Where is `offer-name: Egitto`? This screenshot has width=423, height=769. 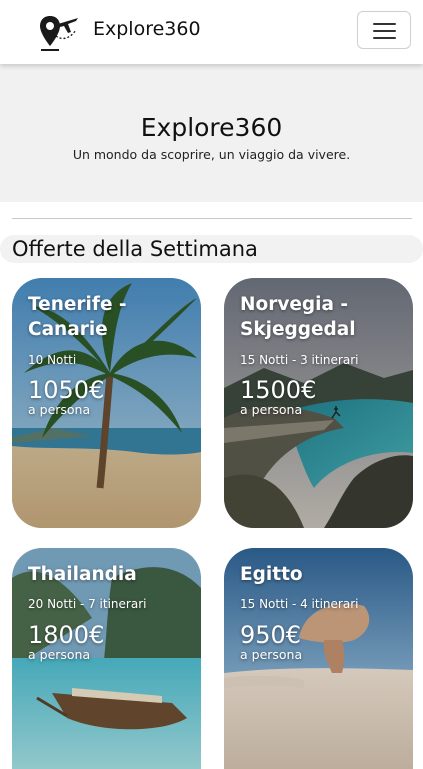 offer-name: Egitto is located at coordinates (271, 574).